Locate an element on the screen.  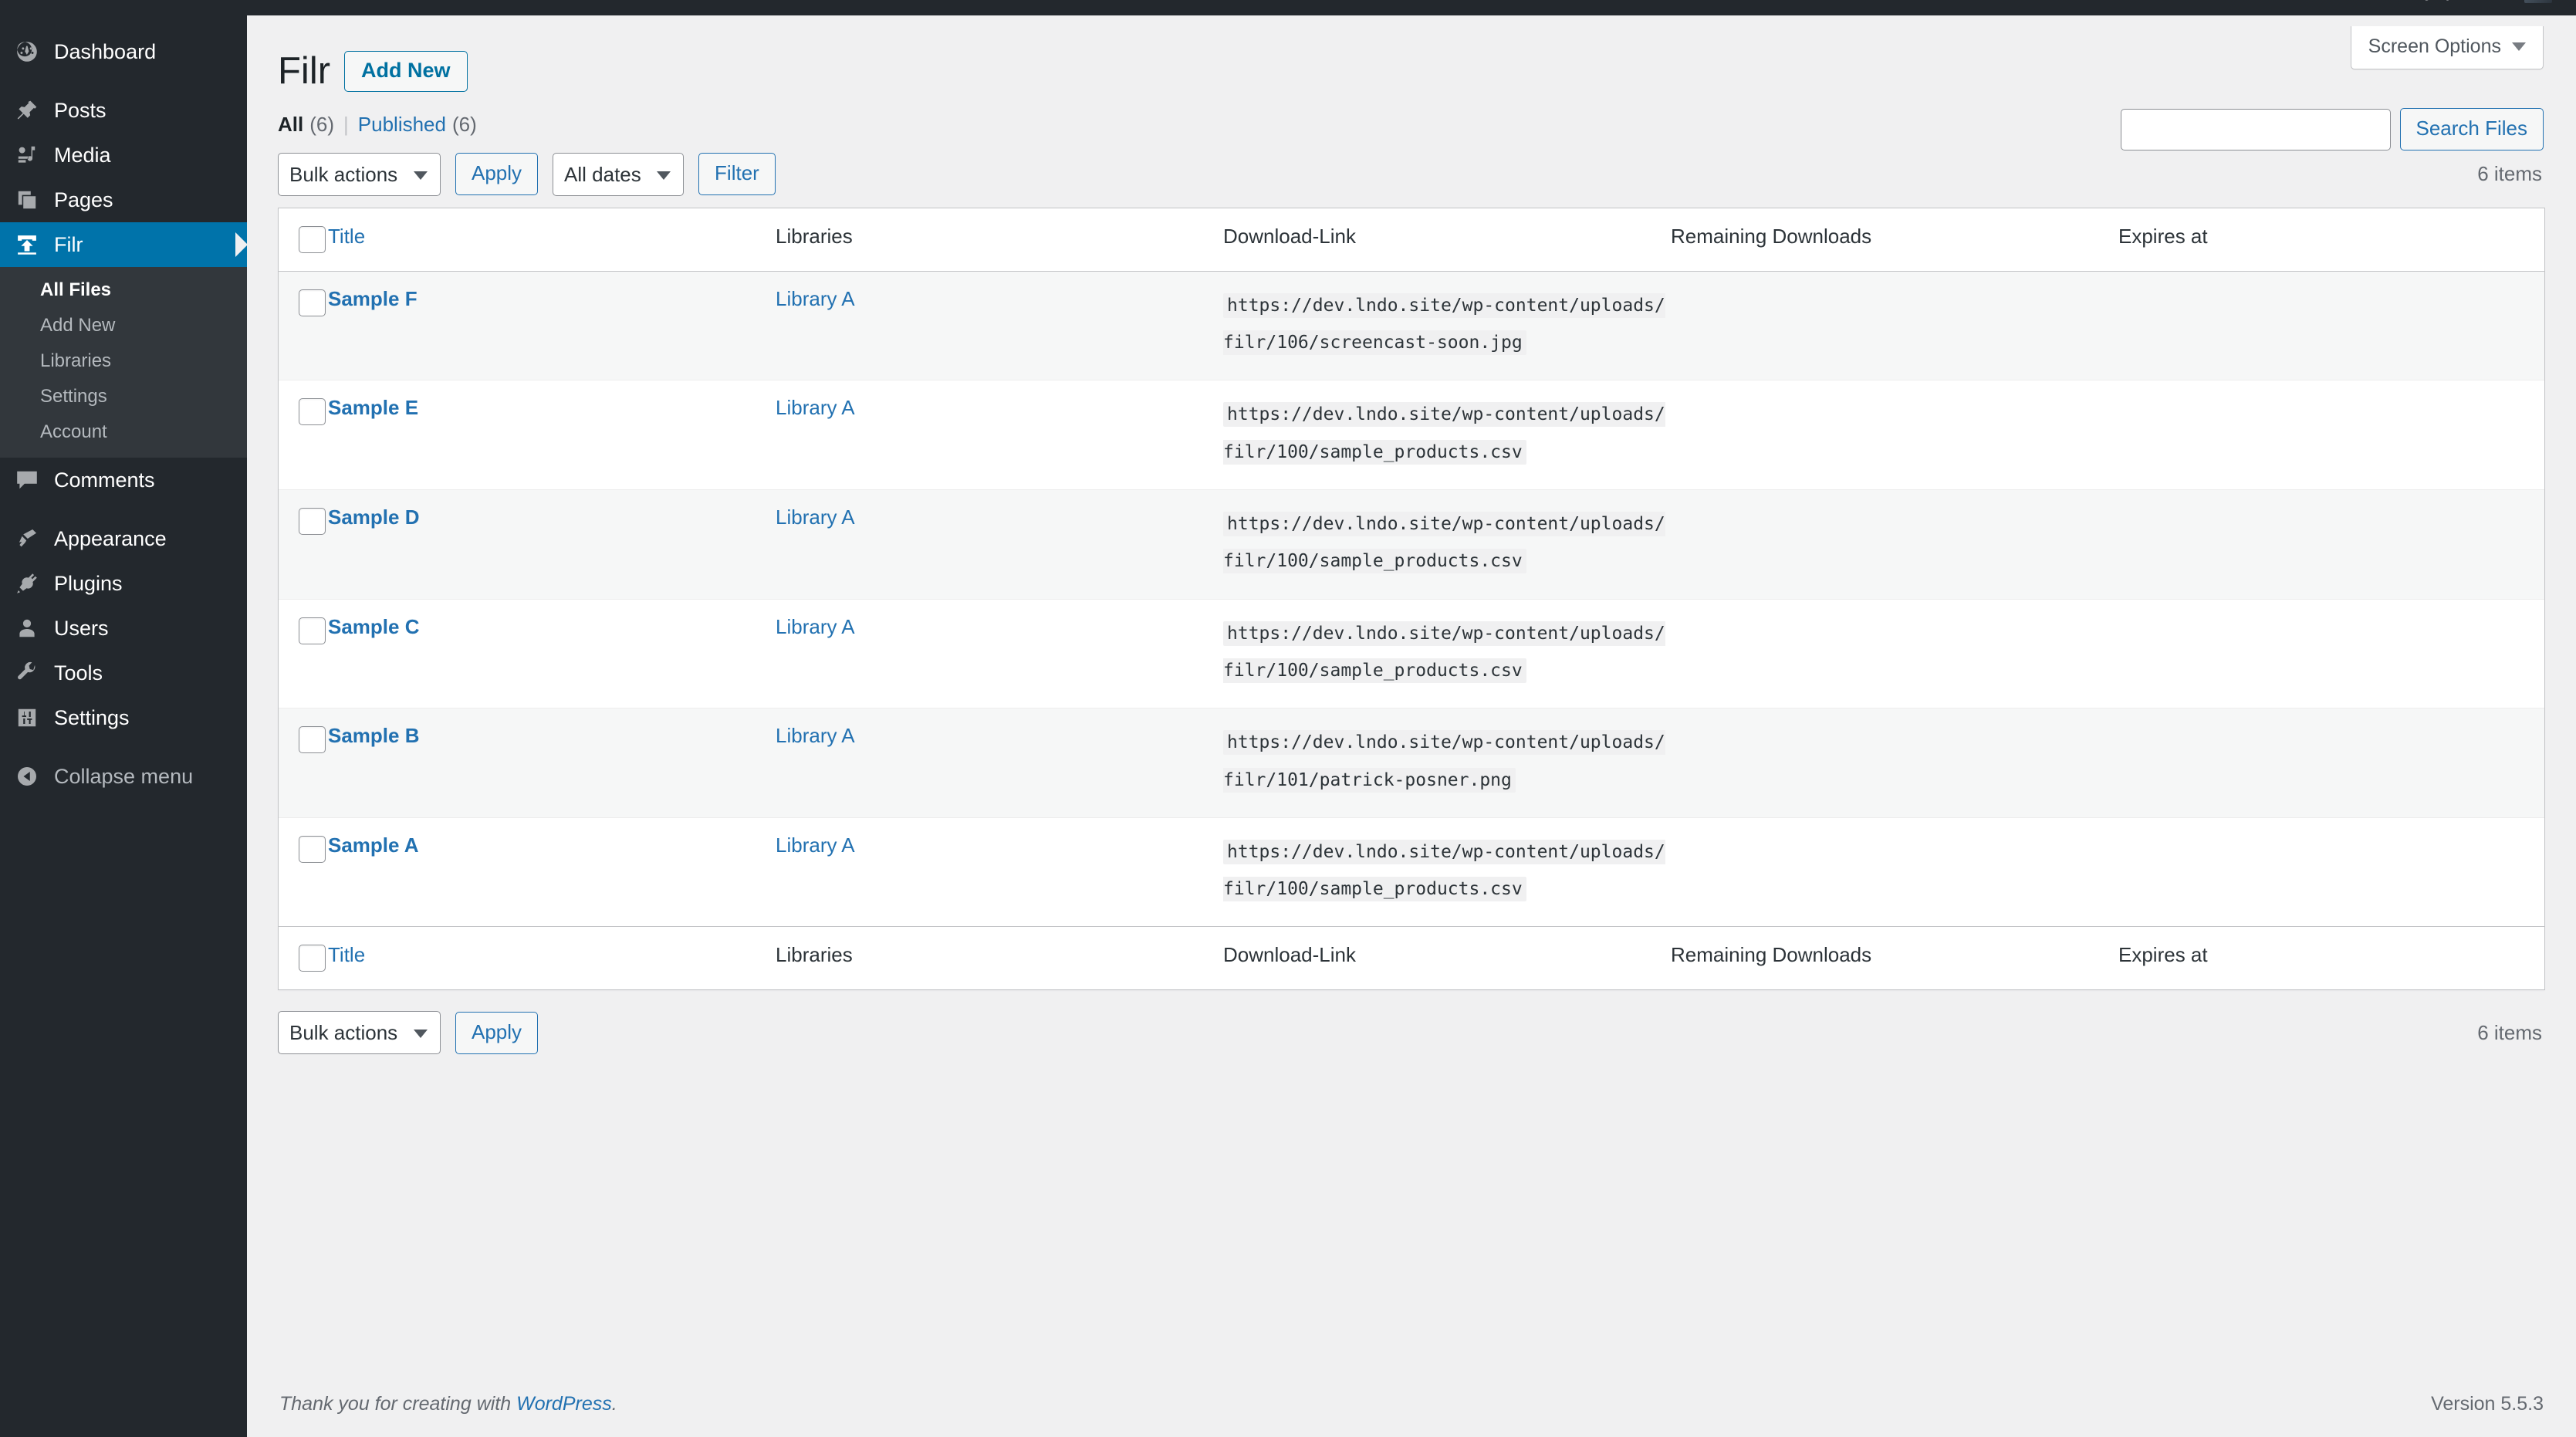
date-filter-select: All dates is located at coordinates (619, 174).